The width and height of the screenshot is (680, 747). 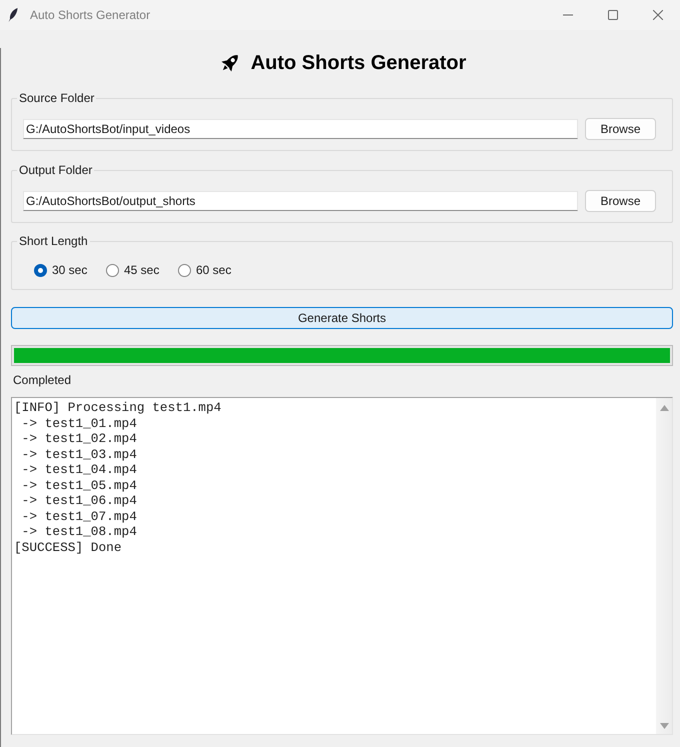 What do you see at coordinates (78, 470) in the screenshot?
I see `log-line: -> test1_04.mp4` at bounding box center [78, 470].